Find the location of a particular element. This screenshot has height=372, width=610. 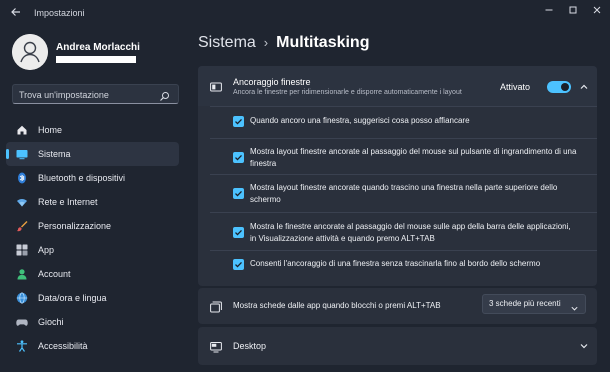

sidebar-item-label: Sistema is located at coordinates (54, 154).